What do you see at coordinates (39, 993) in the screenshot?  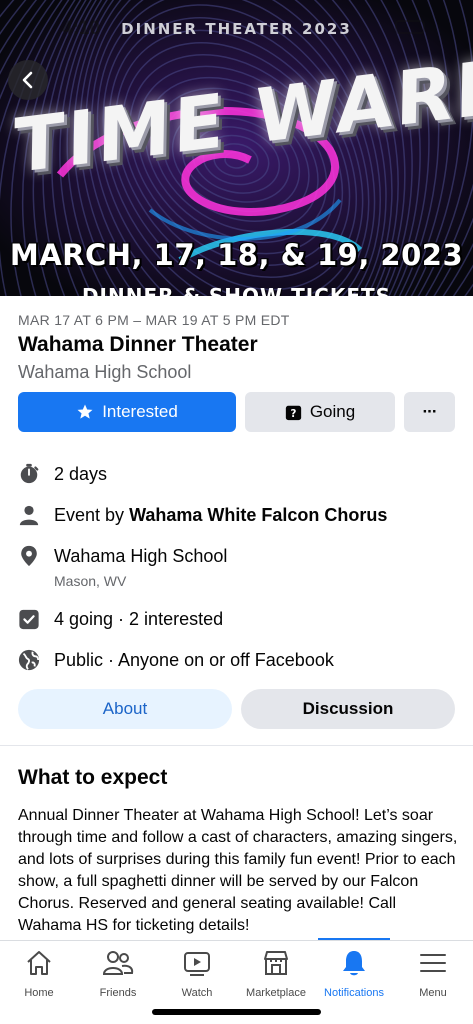 I see `nav-home-label: Home` at bounding box center [39, 993].